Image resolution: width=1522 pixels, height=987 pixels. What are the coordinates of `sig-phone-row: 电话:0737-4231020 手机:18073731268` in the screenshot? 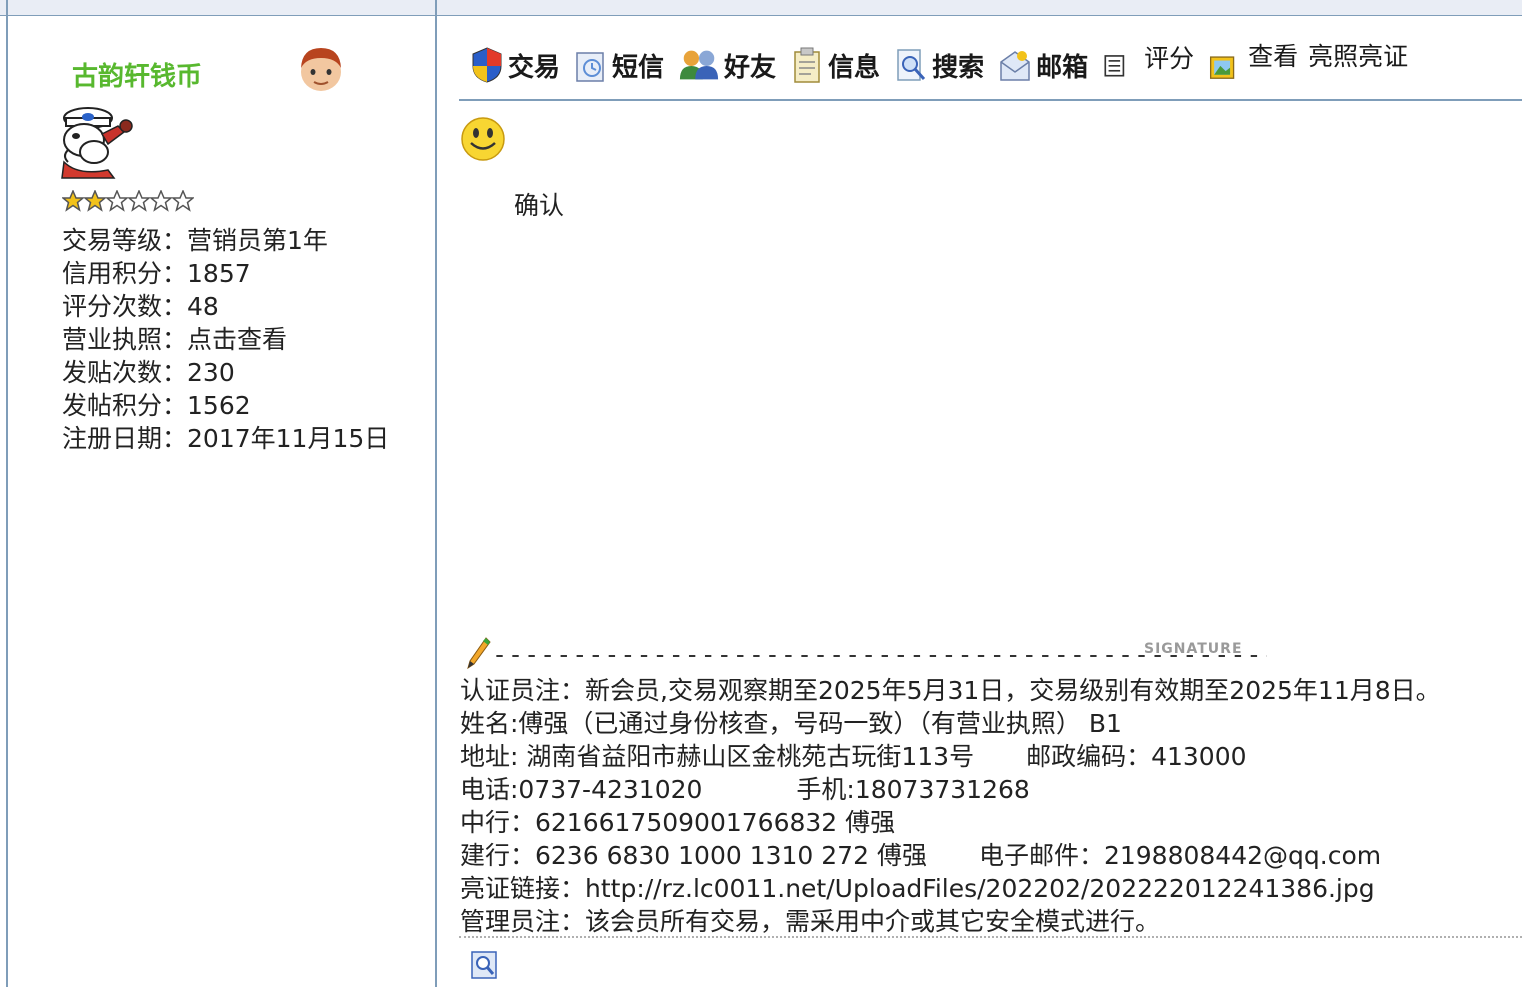 It's located at (990, 789).